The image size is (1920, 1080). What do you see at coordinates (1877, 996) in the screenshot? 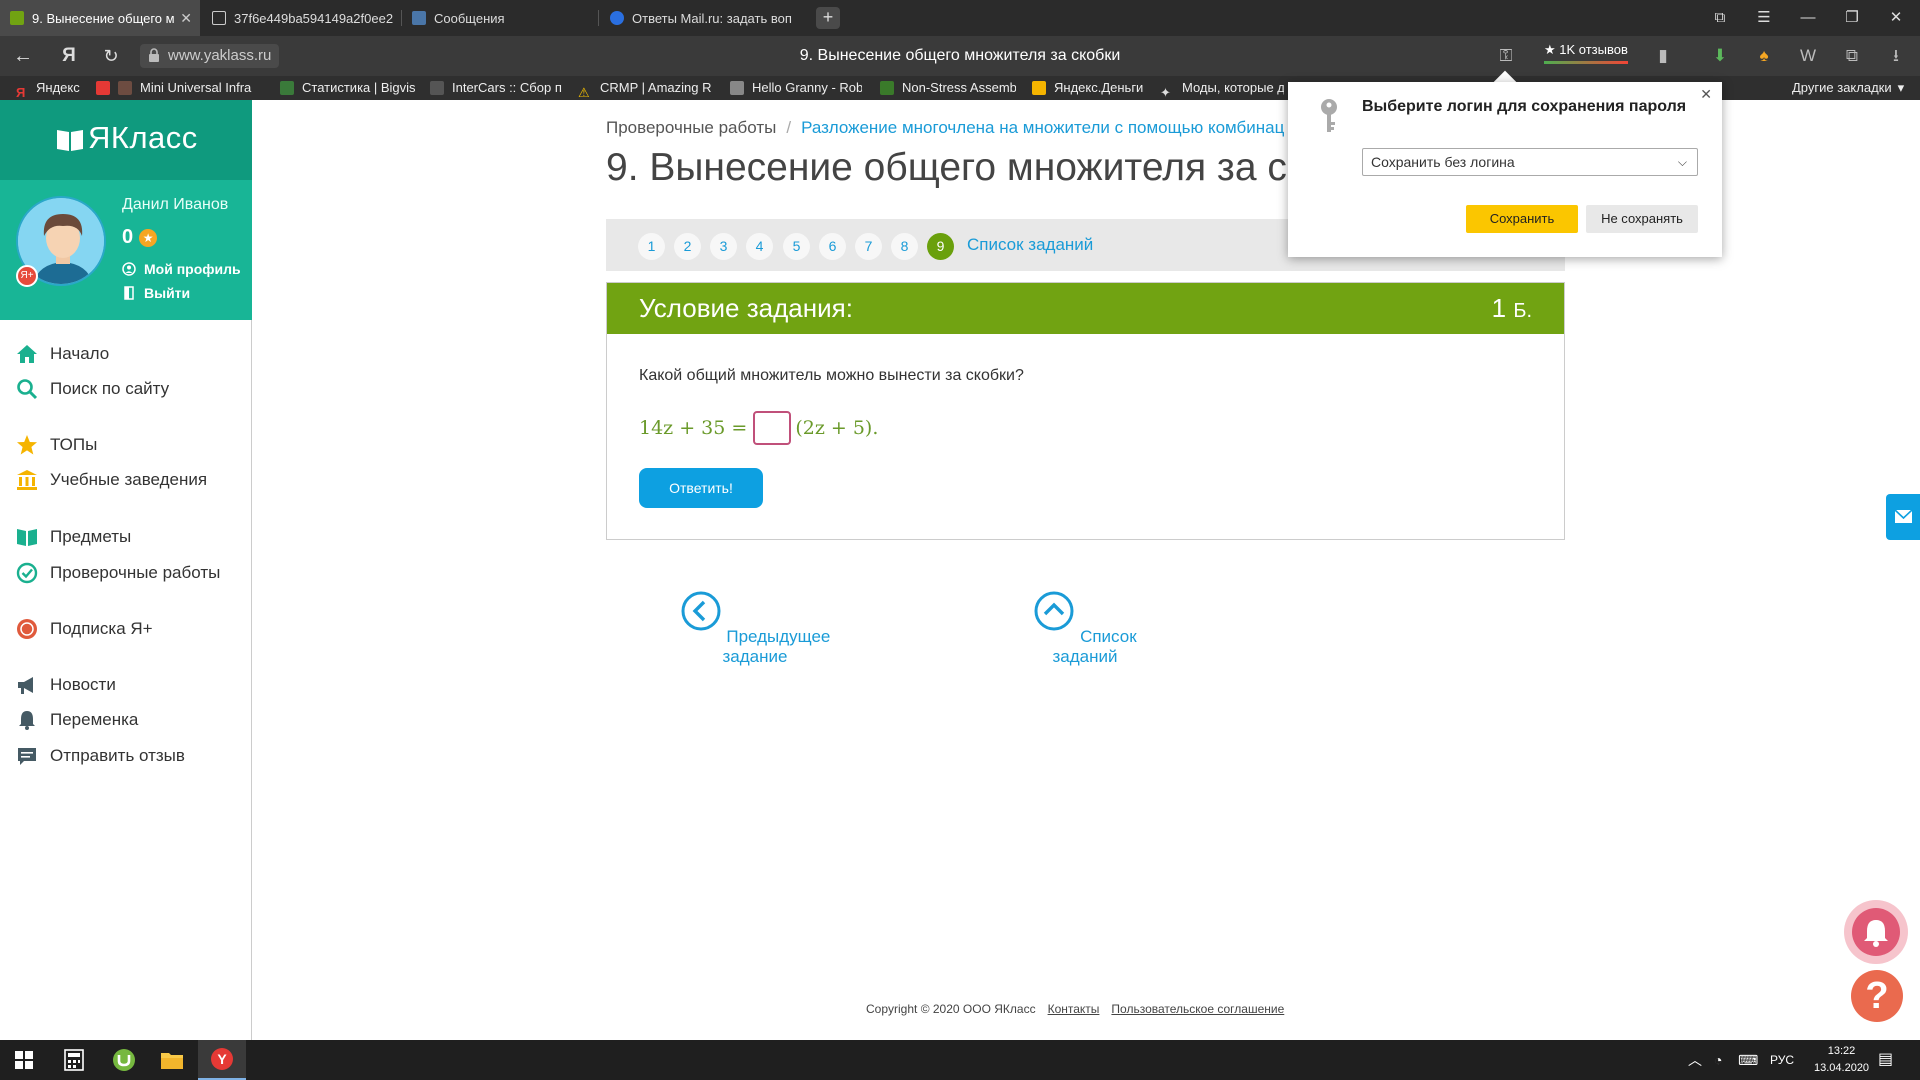
I see `help-button: ?` at bounding box center [1877, 996].